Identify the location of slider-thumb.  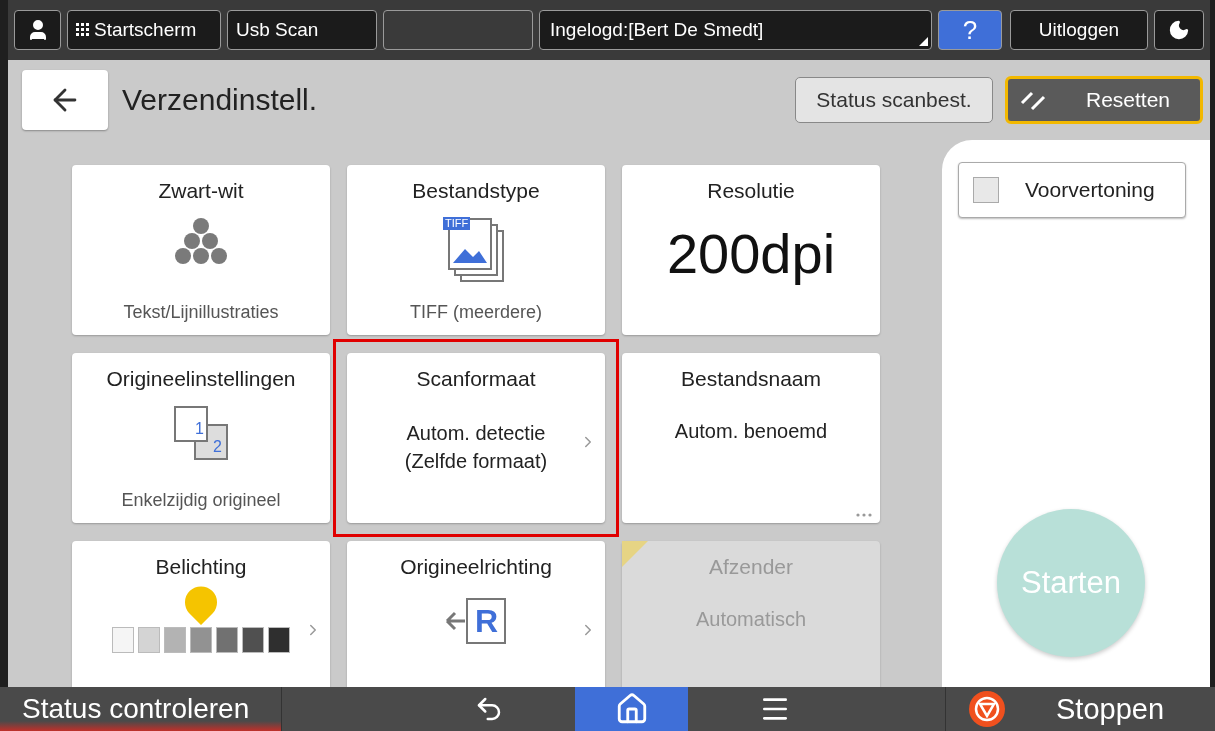
(201, 605).